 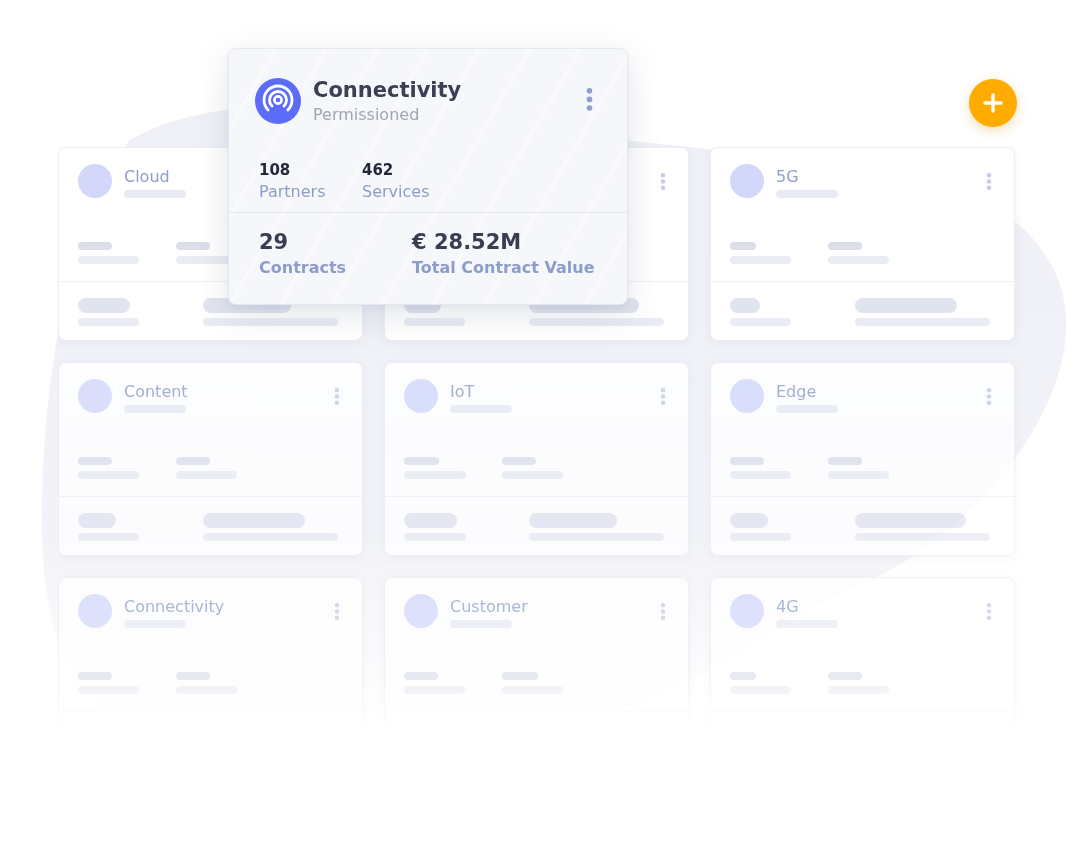 What do you see at coordinates (503, 268) in the screenshot?
I see `total-label: Total Contract Value` at bounding box center [503, 268].